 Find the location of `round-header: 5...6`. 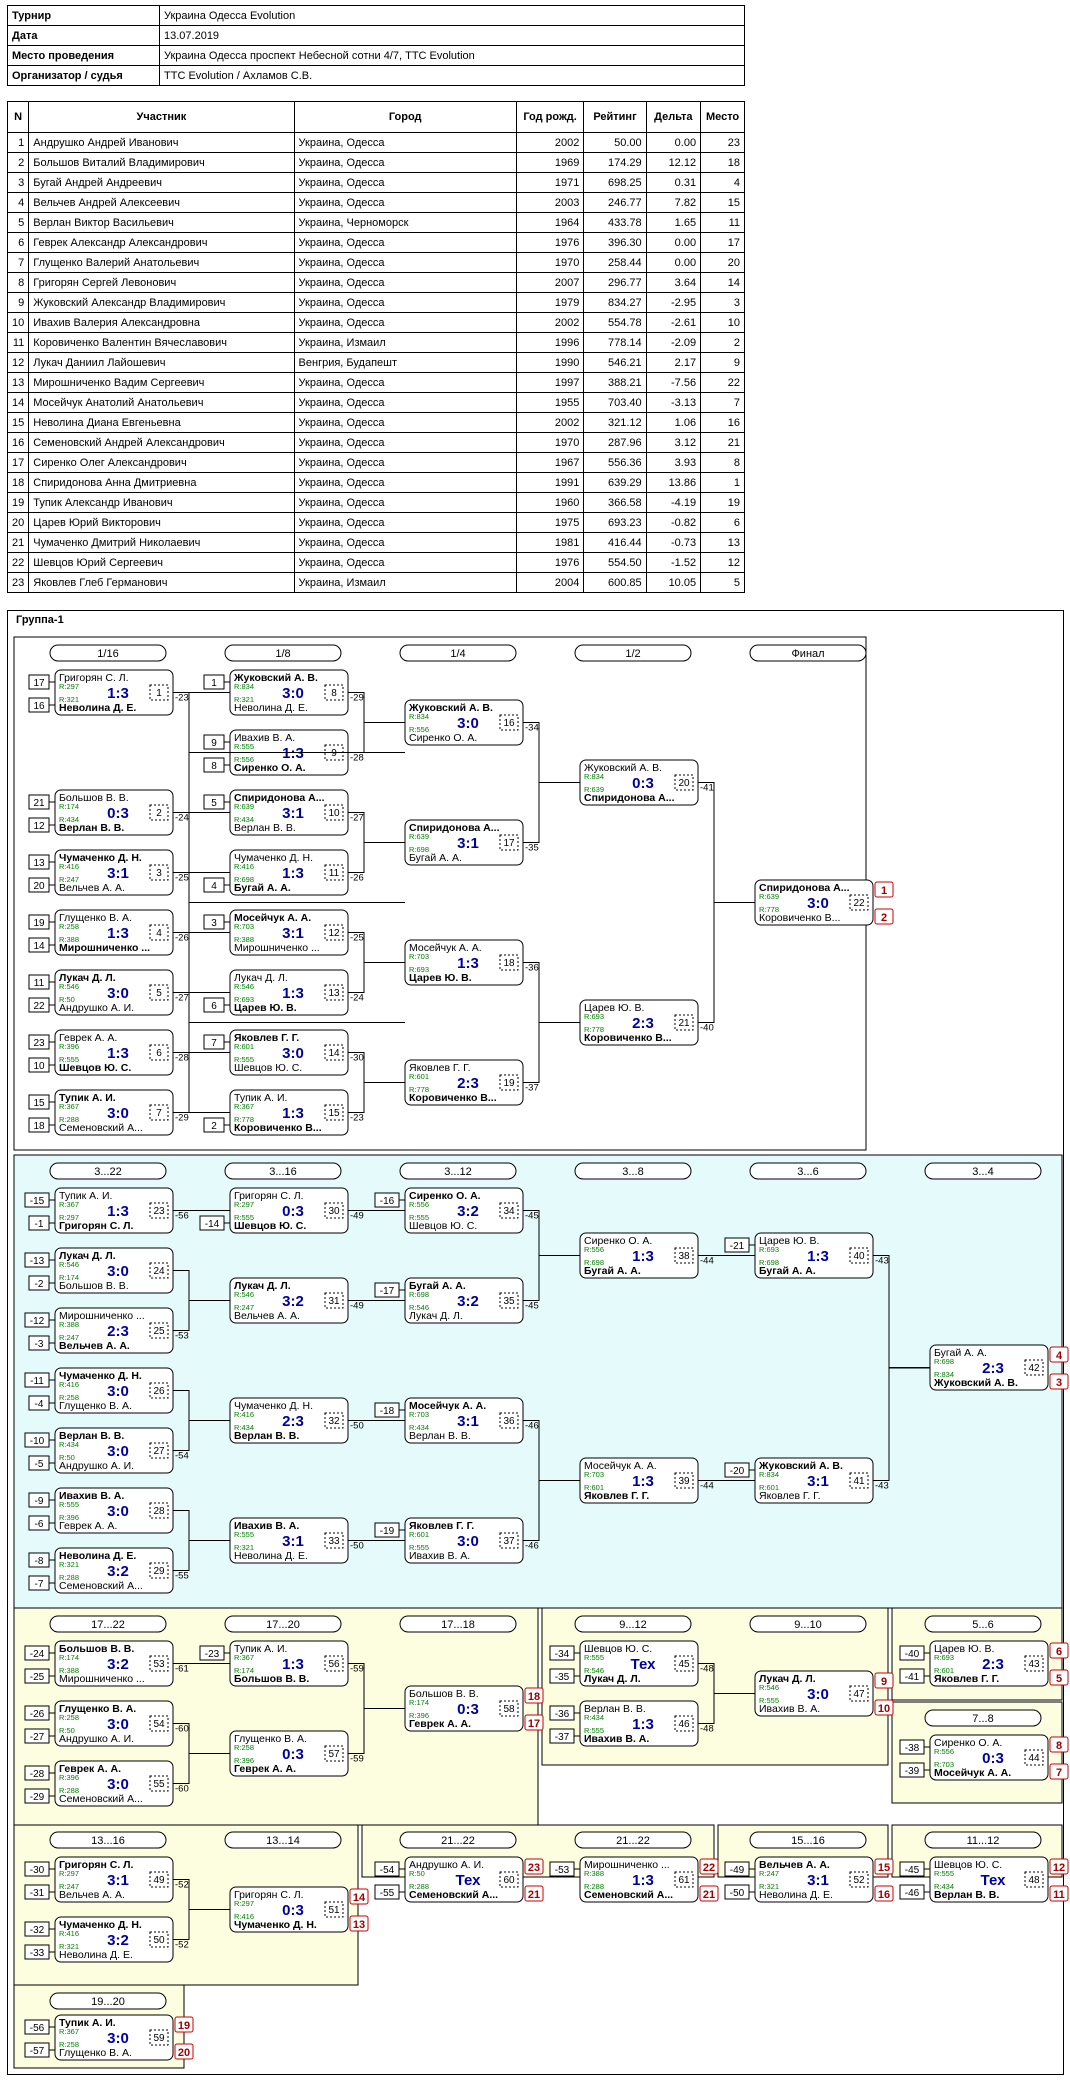

round-header: 5...6 is located at coordinates (983, 1624).